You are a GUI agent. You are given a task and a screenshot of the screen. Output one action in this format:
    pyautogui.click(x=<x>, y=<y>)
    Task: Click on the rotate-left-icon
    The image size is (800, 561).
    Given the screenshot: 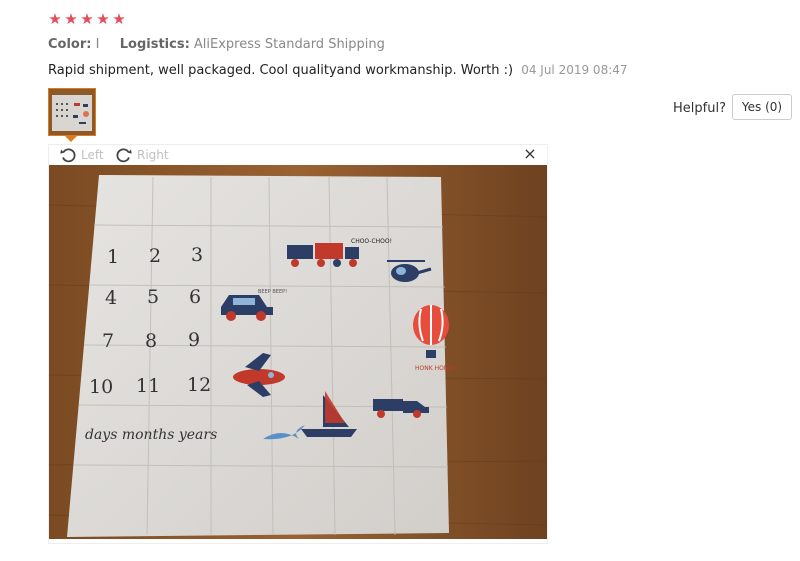 What is the action you would take?
    pyautogui.click(x=68, y=155)
    